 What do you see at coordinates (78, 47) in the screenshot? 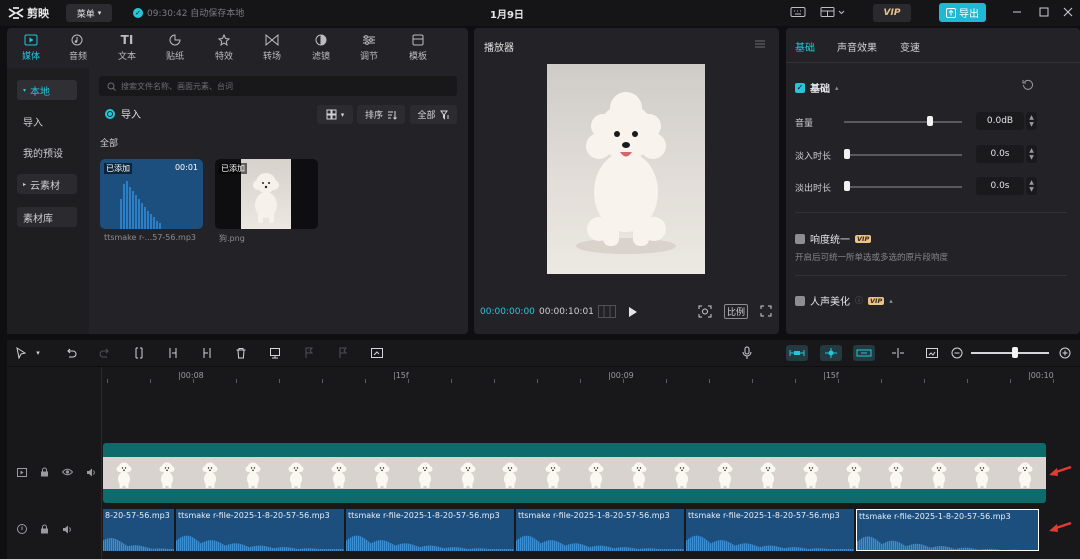
I see `tab-audio: 音频` at bounding box center [78, 47].